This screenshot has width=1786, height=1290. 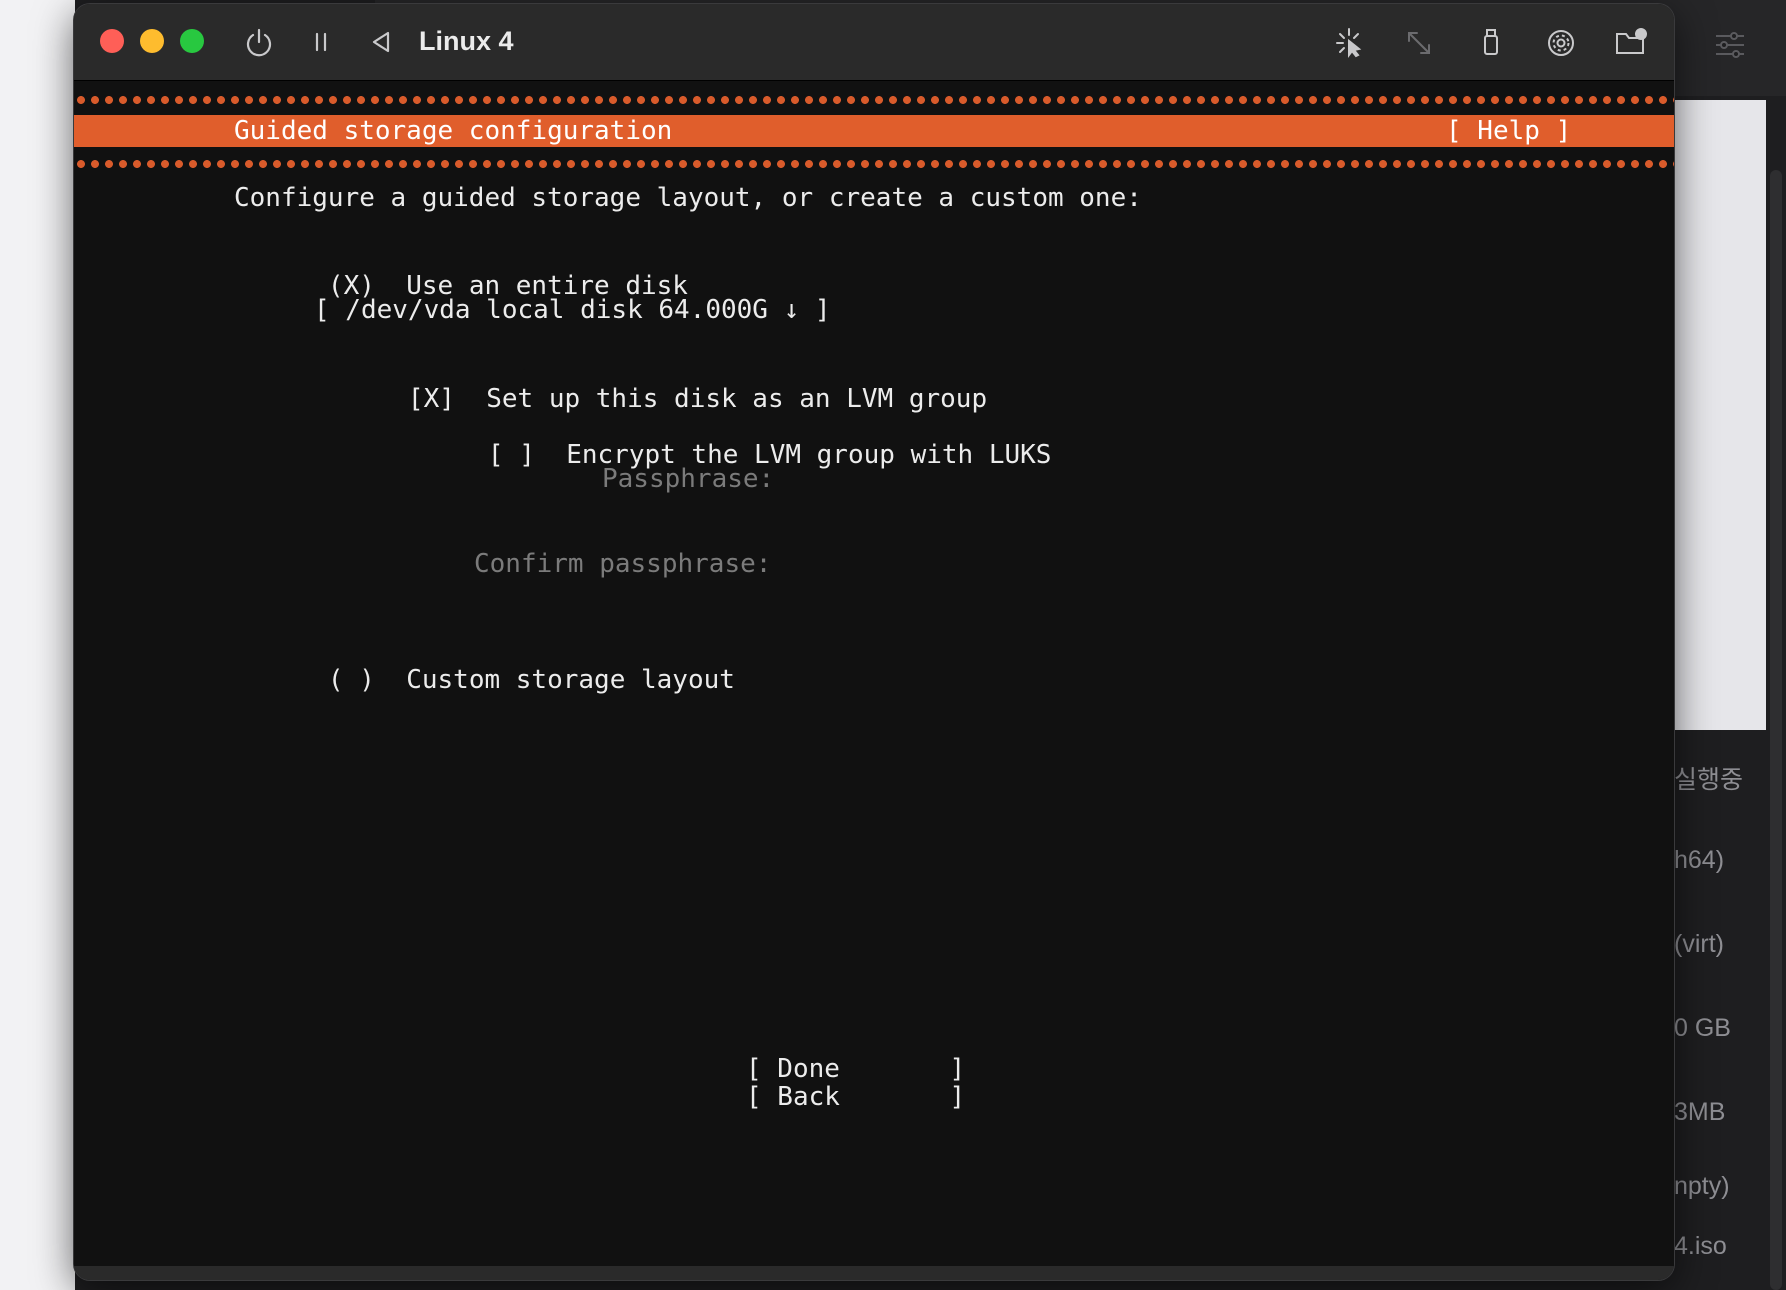 I want to click on passphrase-label: Passphrase:, so click(x=688, y=479).